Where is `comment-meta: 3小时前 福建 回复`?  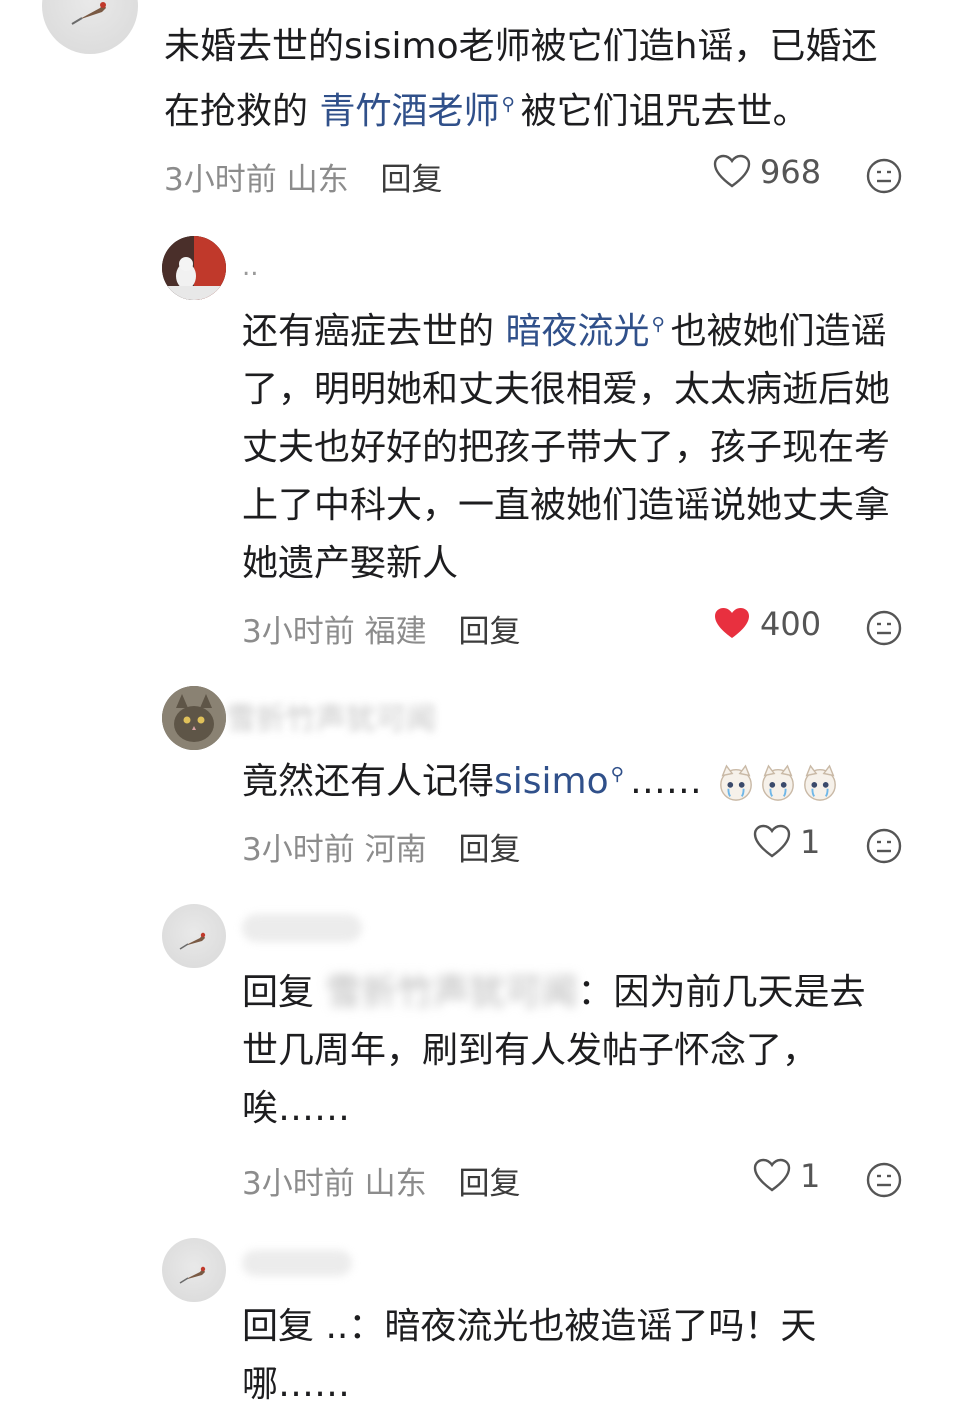
comment-meta: 3小时前 福建 回复 is located at coordinates (381, 628).